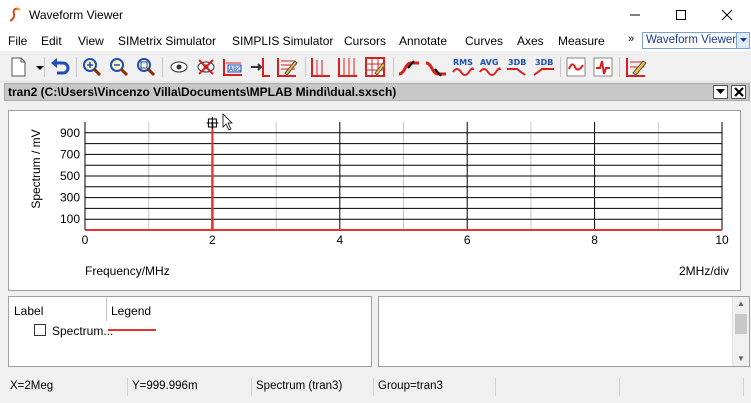 The image size is (751, 403). Describe the element at coordinates (132, 330) in the screenshot. I see `curve-legend-swatch` at that location.